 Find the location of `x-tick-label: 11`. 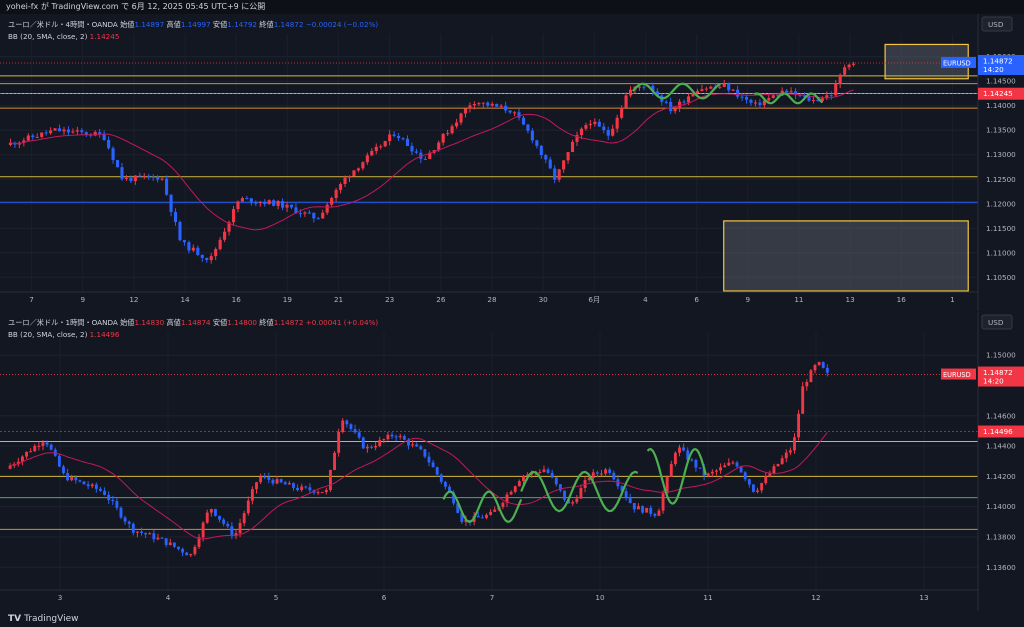

x-tick-label: 11 is located at coordinates (798, 299).